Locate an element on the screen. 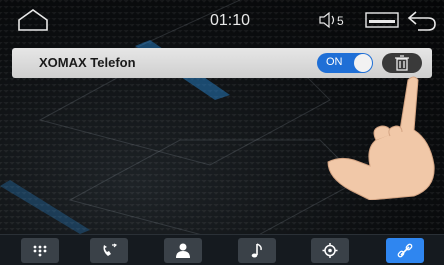  settings-icon is located at coordinates (330, 250).